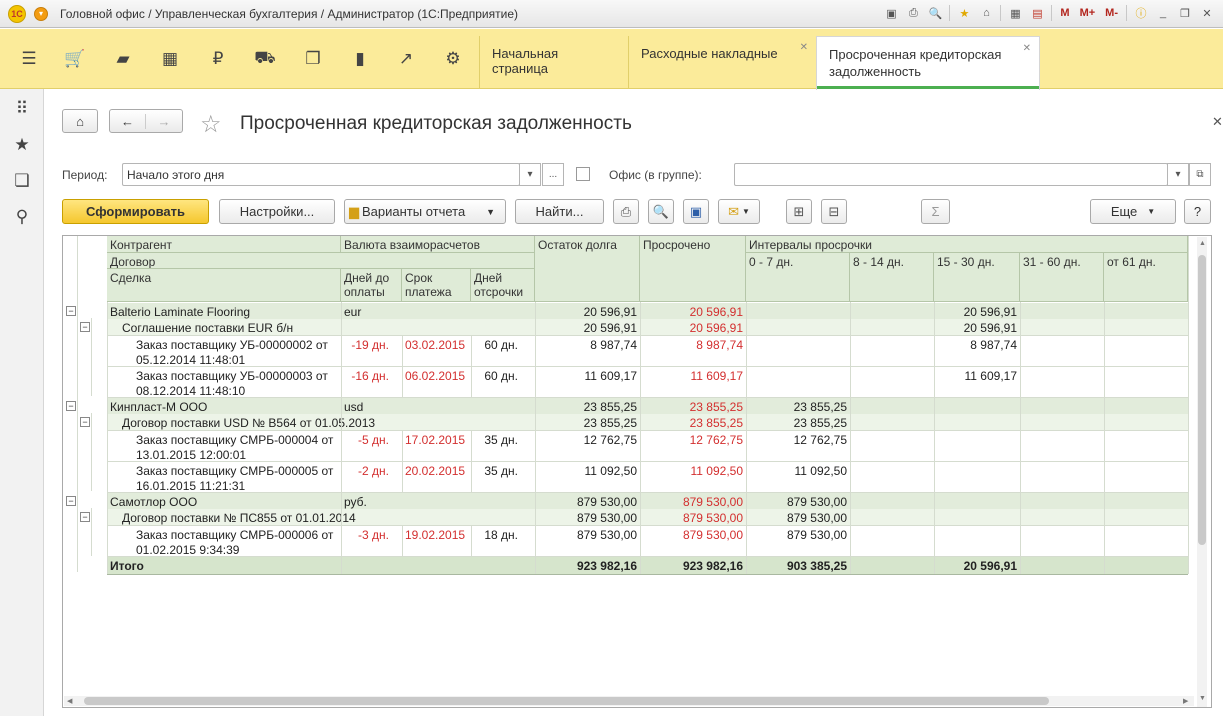  What do you see at coordinates (712, 566) in the screenshot?
I see `total-overdue: 923 982,16` at bounding box center [712, 566].